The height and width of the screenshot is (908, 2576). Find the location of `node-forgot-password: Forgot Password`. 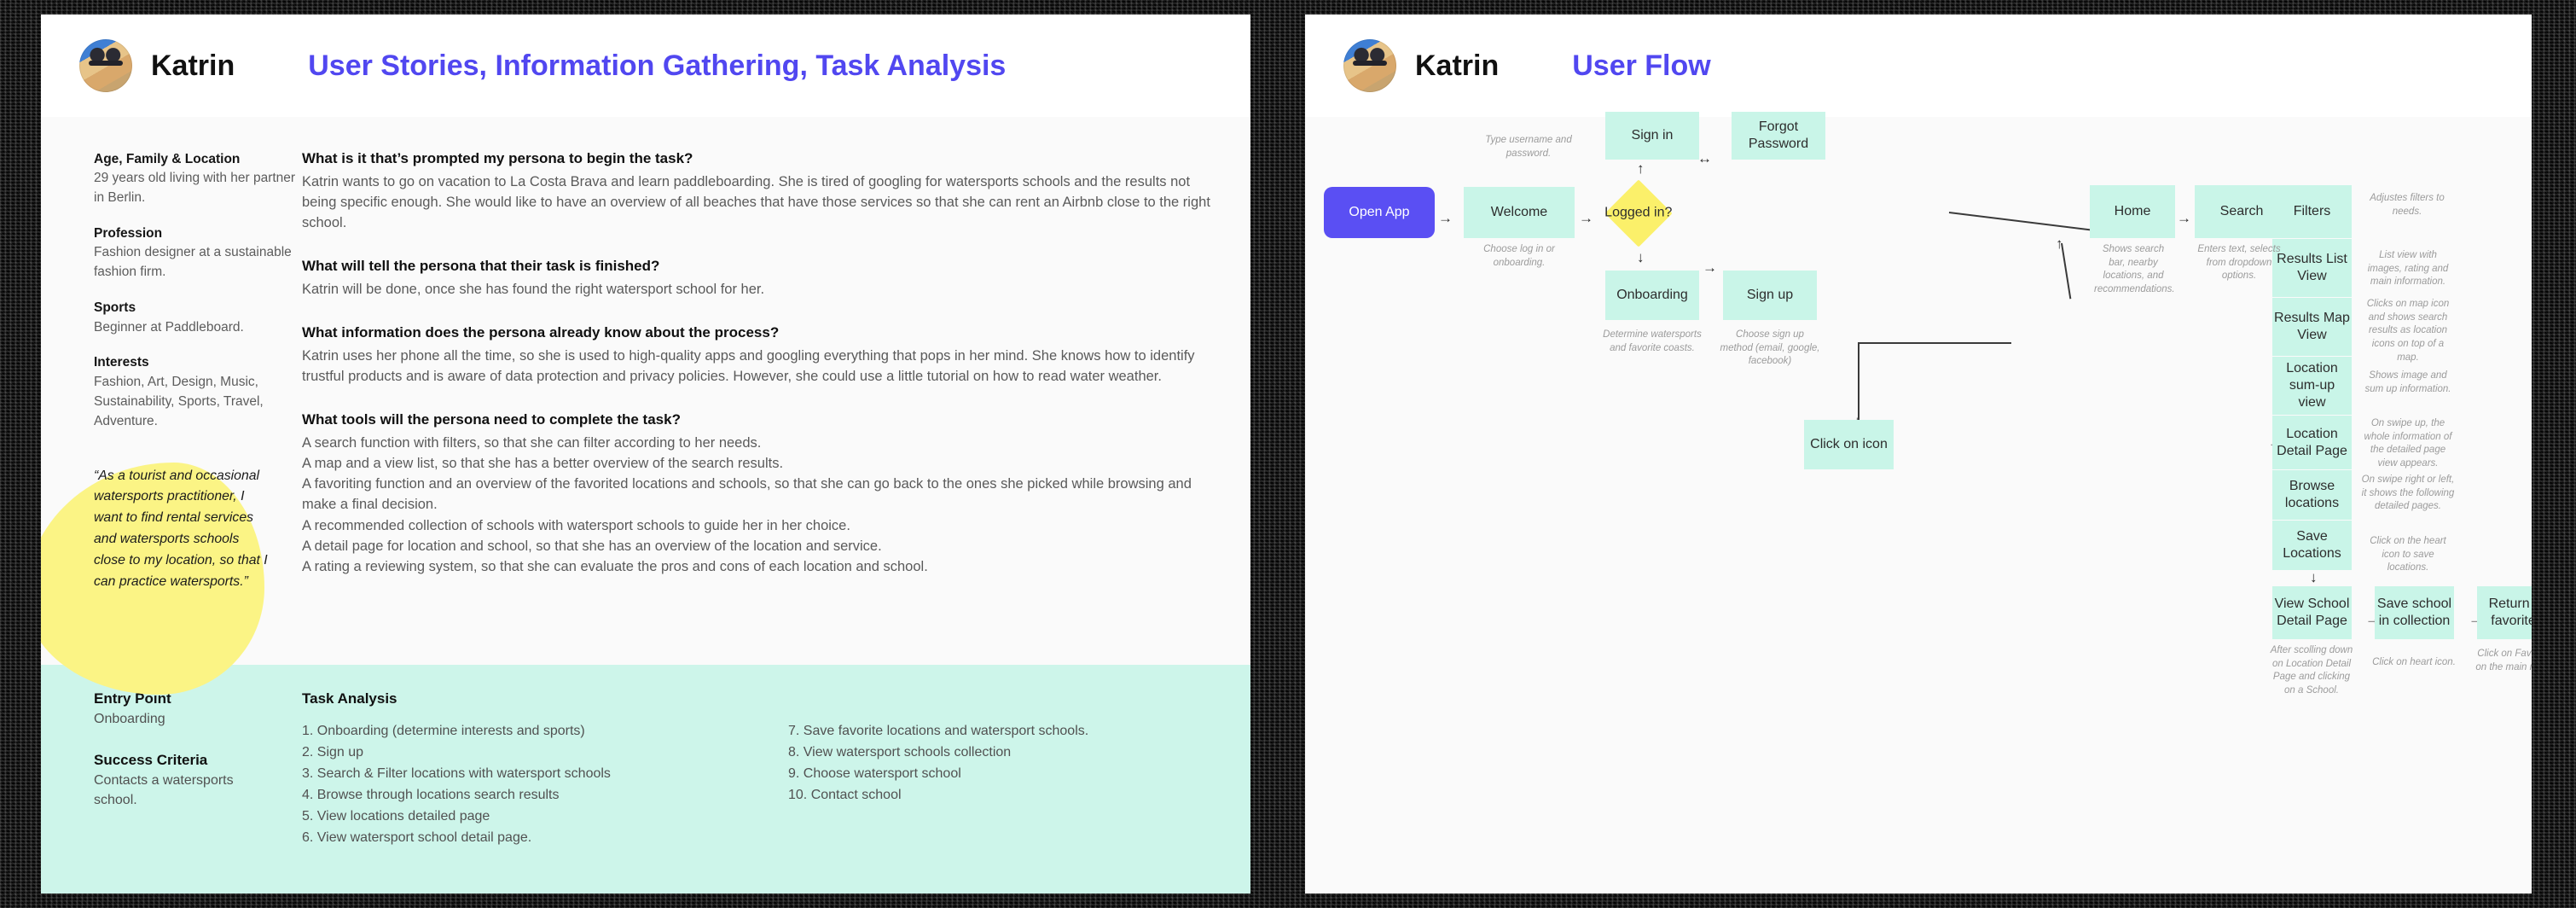

node-forgot-password: Forgot Password is located at coordinates (1778, 136).